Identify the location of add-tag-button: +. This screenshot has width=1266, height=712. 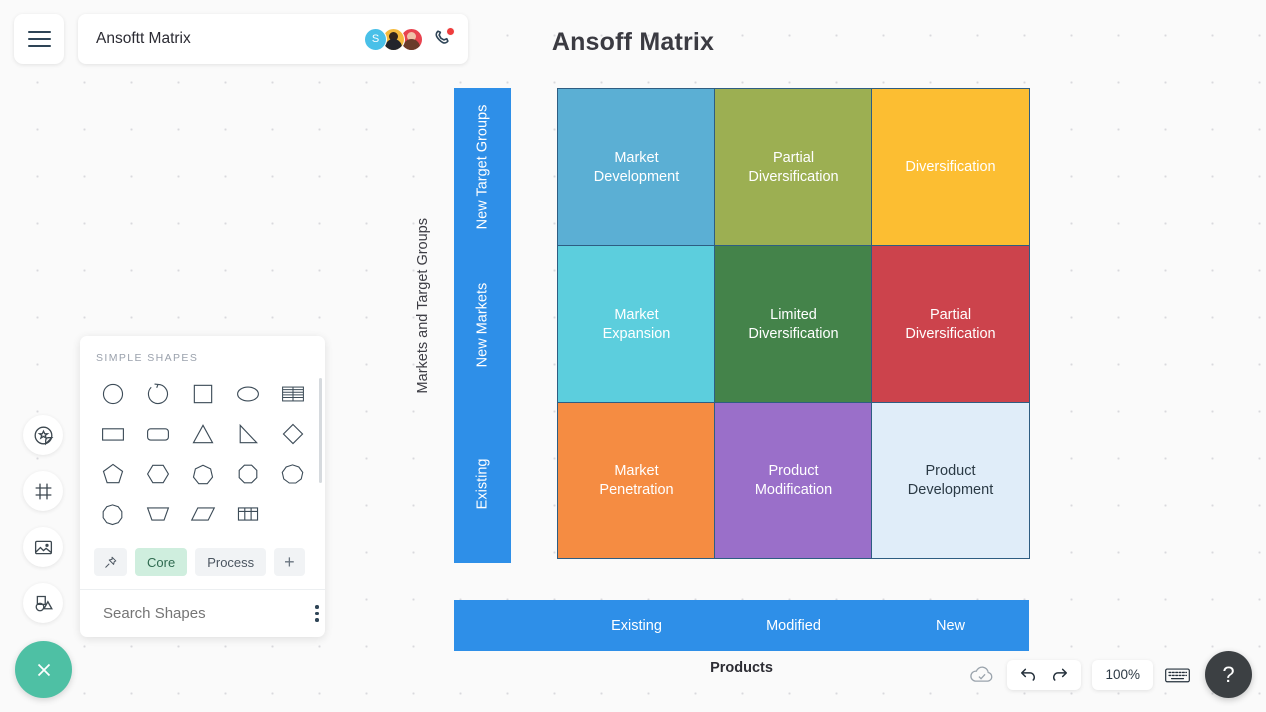
(289, 562).